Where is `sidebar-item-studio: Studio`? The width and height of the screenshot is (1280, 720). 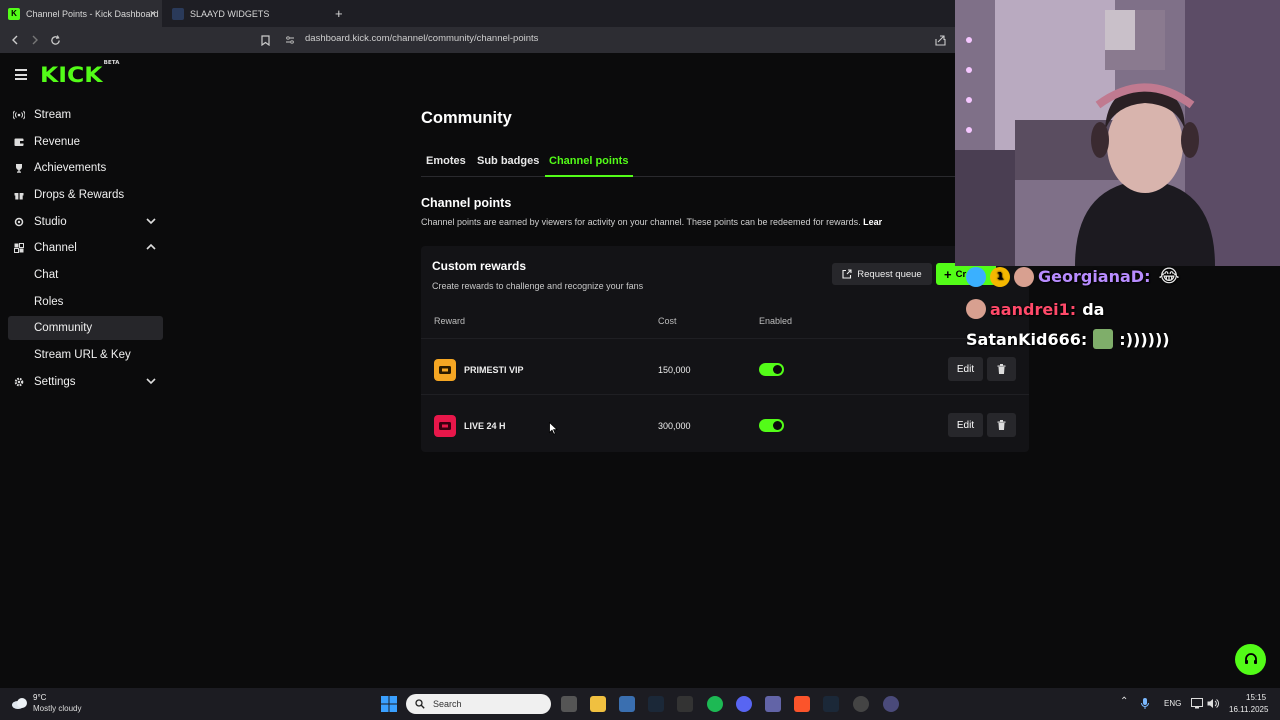 sidebar-item-studio: Studio is located at coordinates (85, 222).